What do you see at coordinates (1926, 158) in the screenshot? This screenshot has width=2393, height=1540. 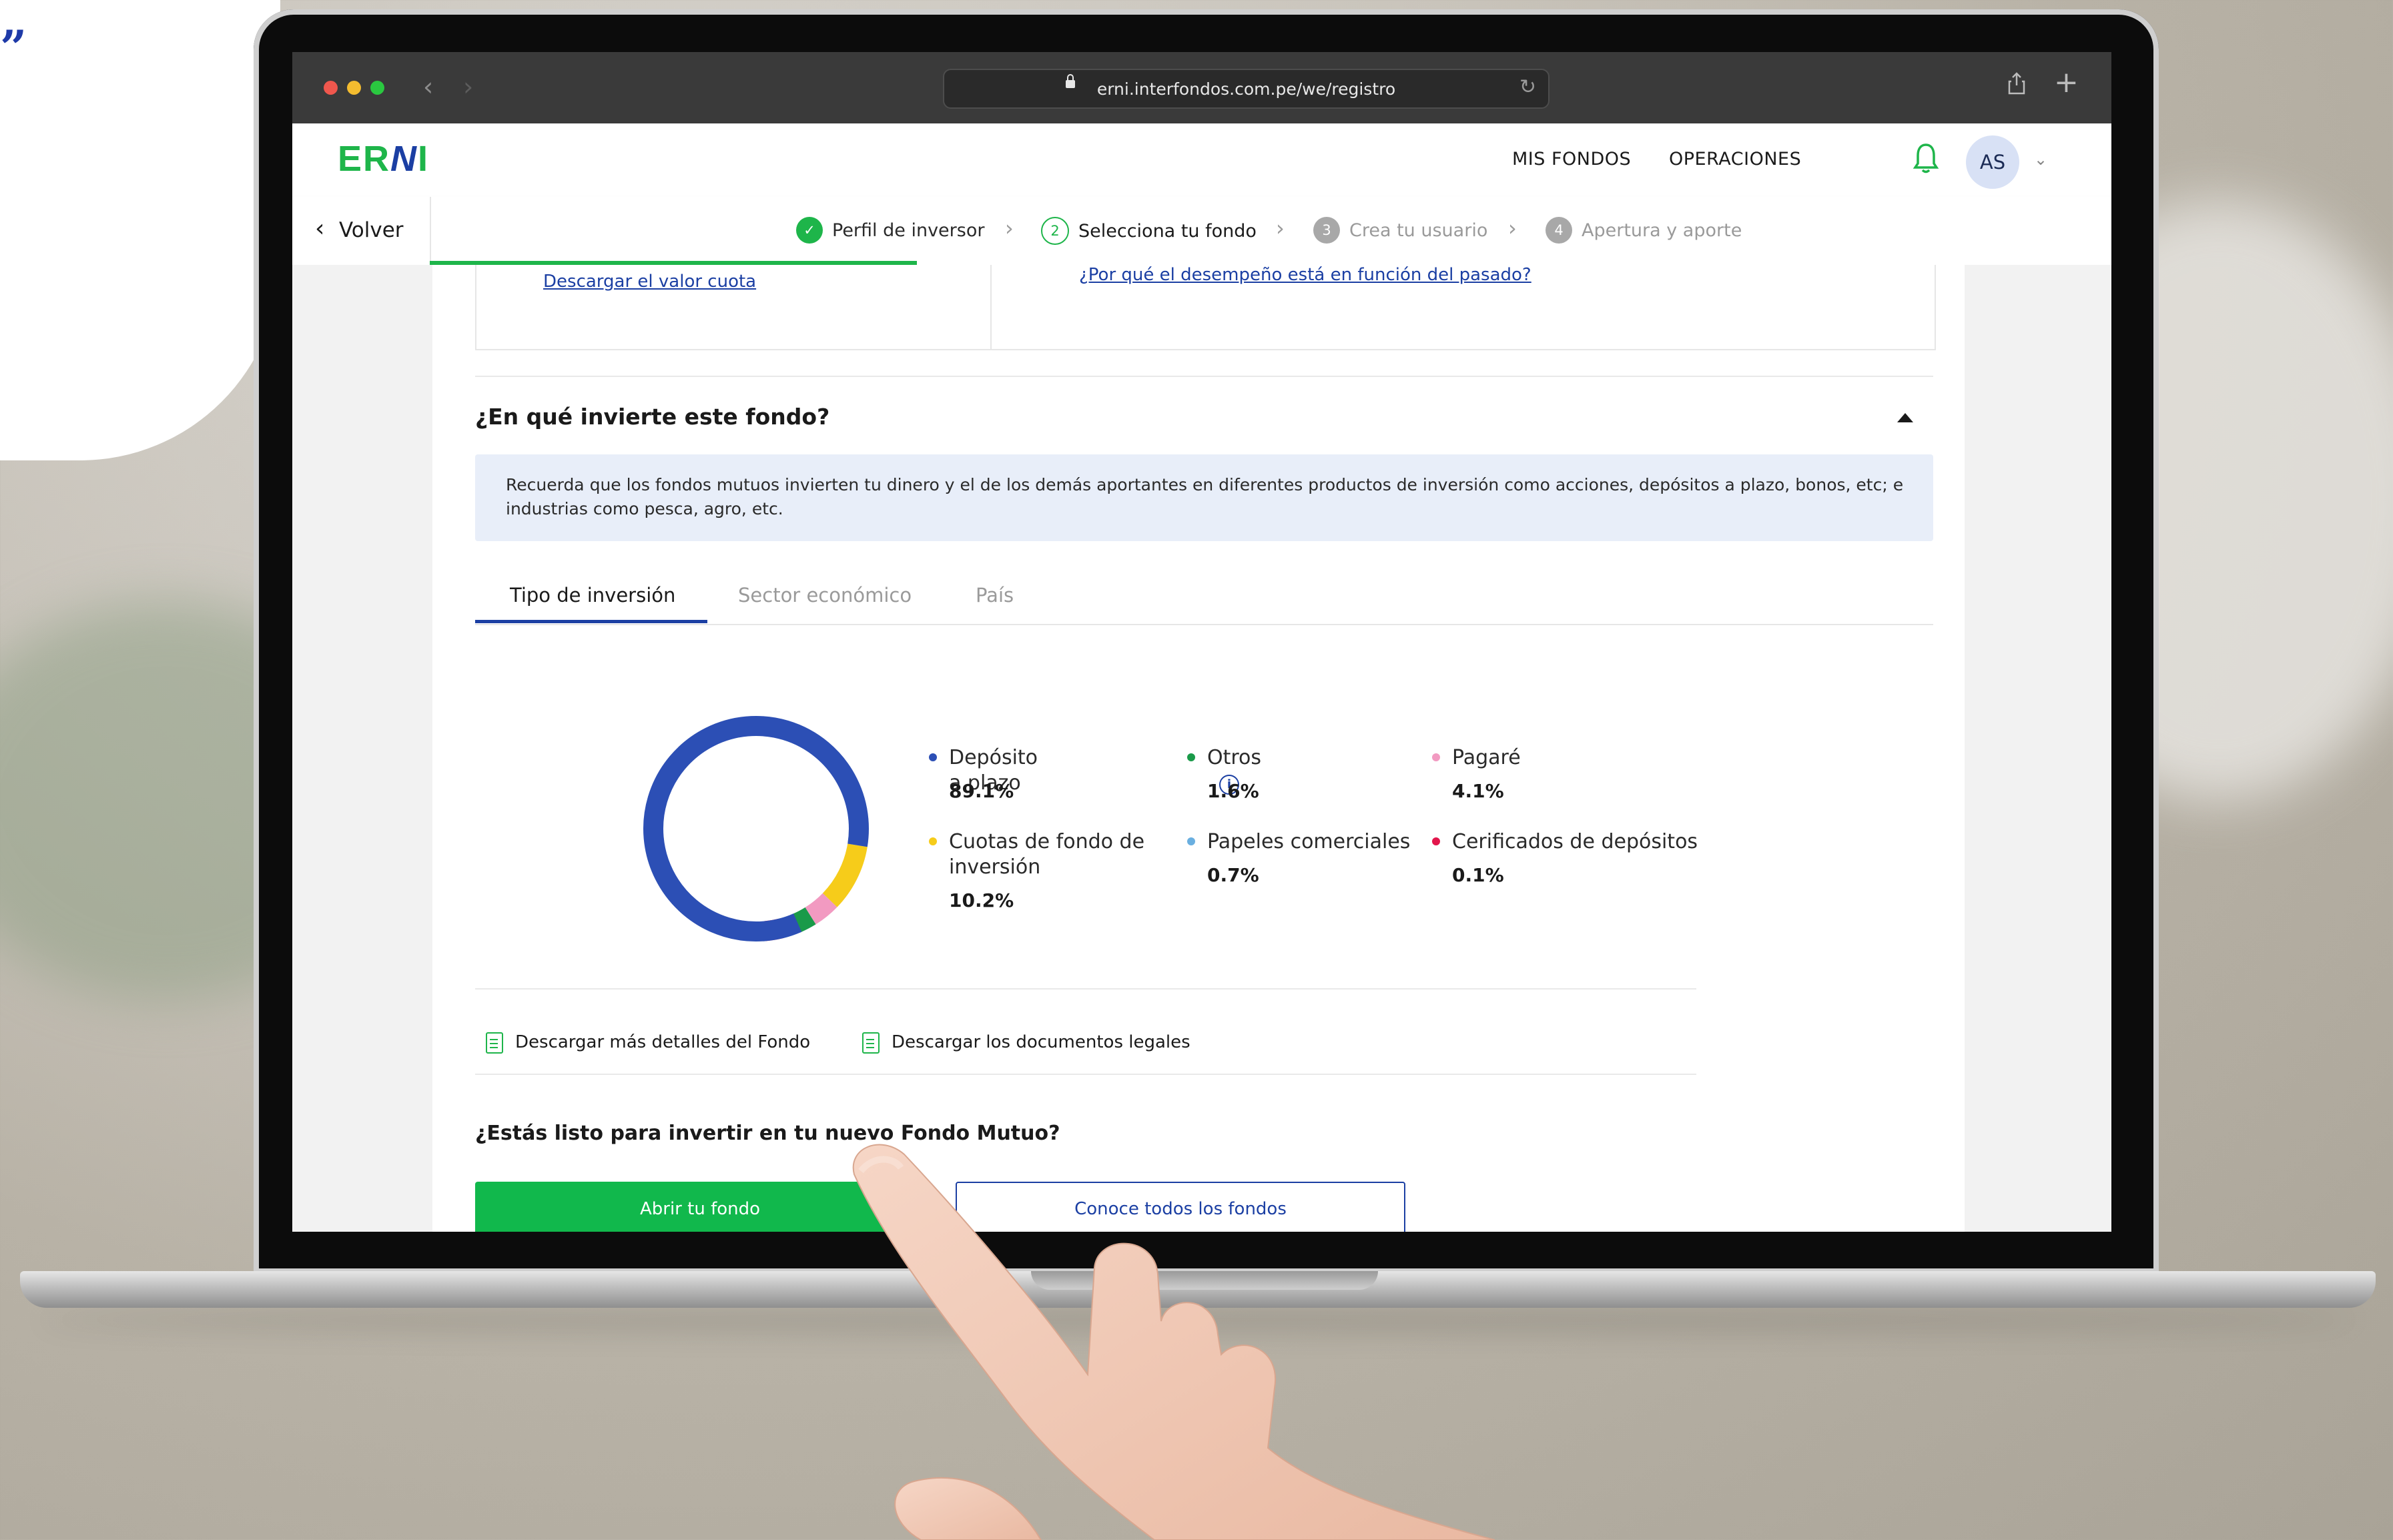 I see `bell-icon` at bounding box center [1926, 158].